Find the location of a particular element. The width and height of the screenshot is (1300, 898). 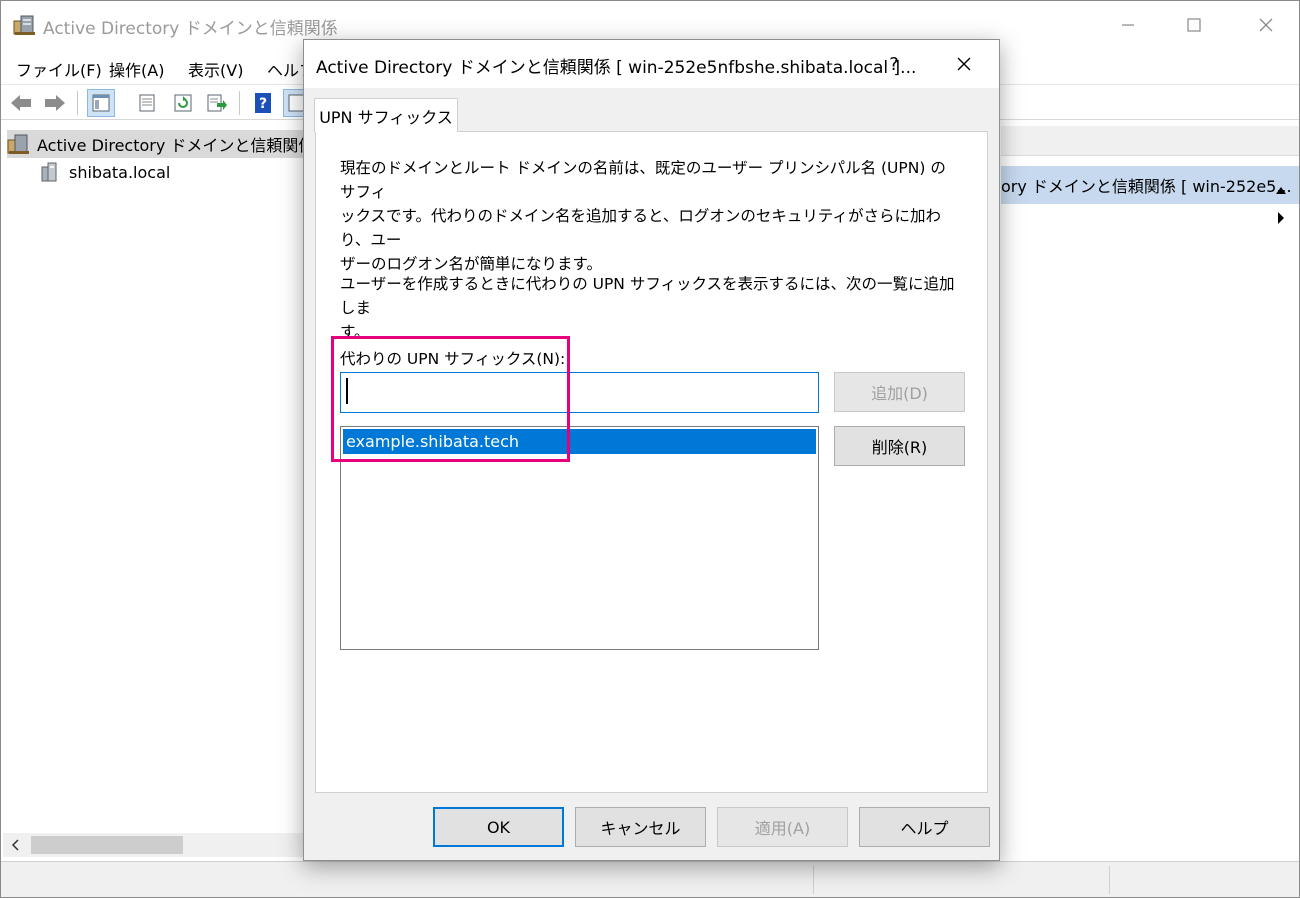

menu-file: ファイル(F) is located at coordinates (59, 69).